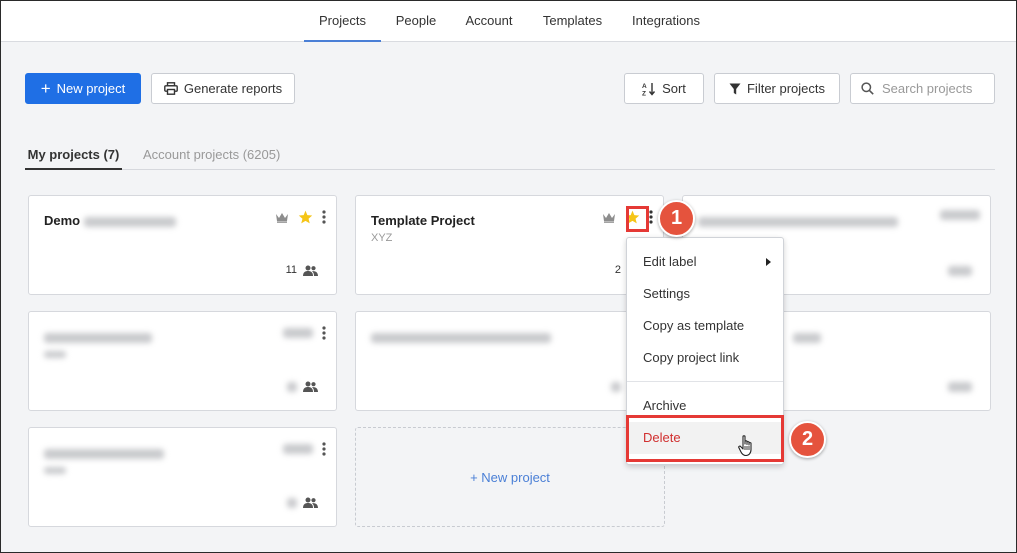 Image resolution: width=1017 pixels, height=553 pixels. What do you see at coordinates (73, 155) in the screenshot?
I see `tab-my-projects: My projects (7)` at bounding box center [73, 155].